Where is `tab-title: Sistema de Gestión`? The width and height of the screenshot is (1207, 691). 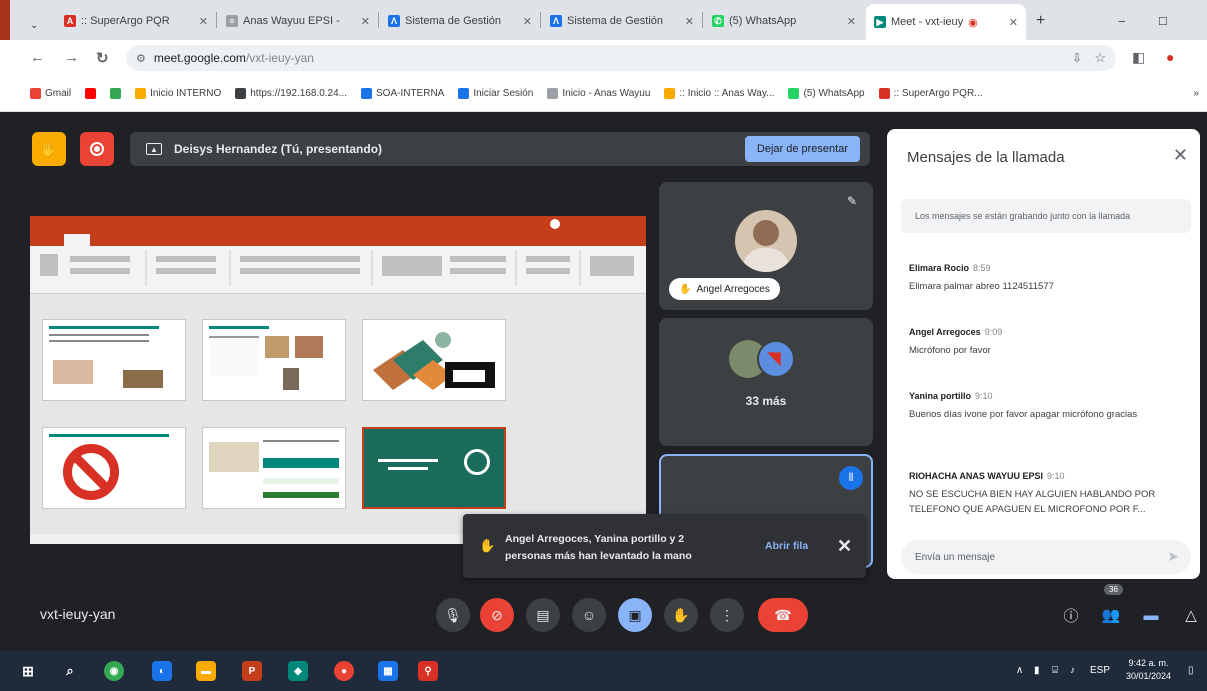 tab-title: Sistema de Gestión is located at coordinates (453, 21).